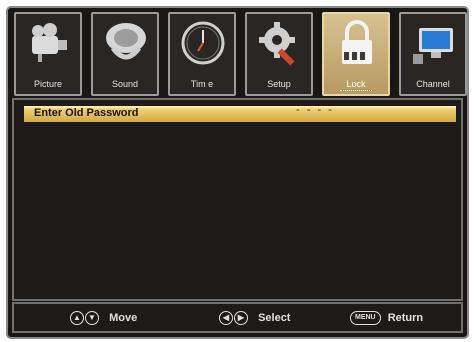 The image size is (476, 342). Describe the element at coordinates (315, 110) in the screenshot. I see `password-input: - - - -` at that location.